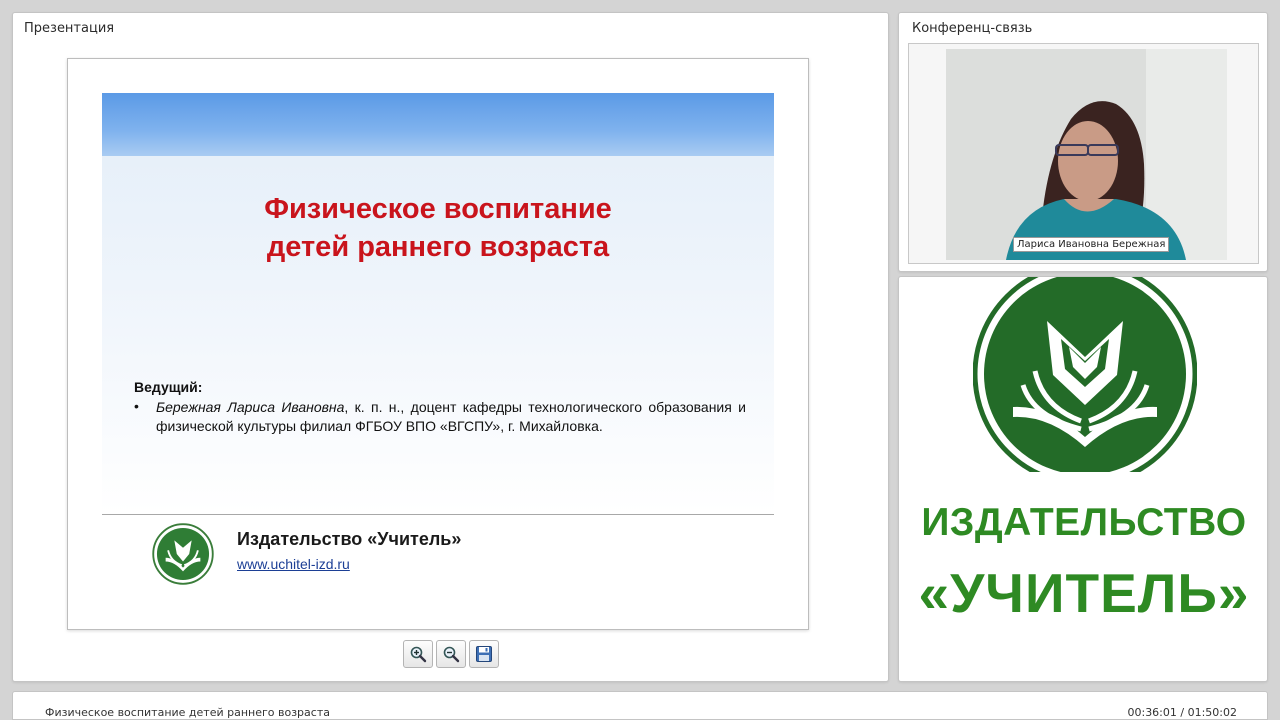 This screenshot has height=720, width=1280. Describe the element at coordinates (1084, 593) in the screenshot. I see `logo-word-uchitel: «УЧИТЕЛЬ»` at that location.